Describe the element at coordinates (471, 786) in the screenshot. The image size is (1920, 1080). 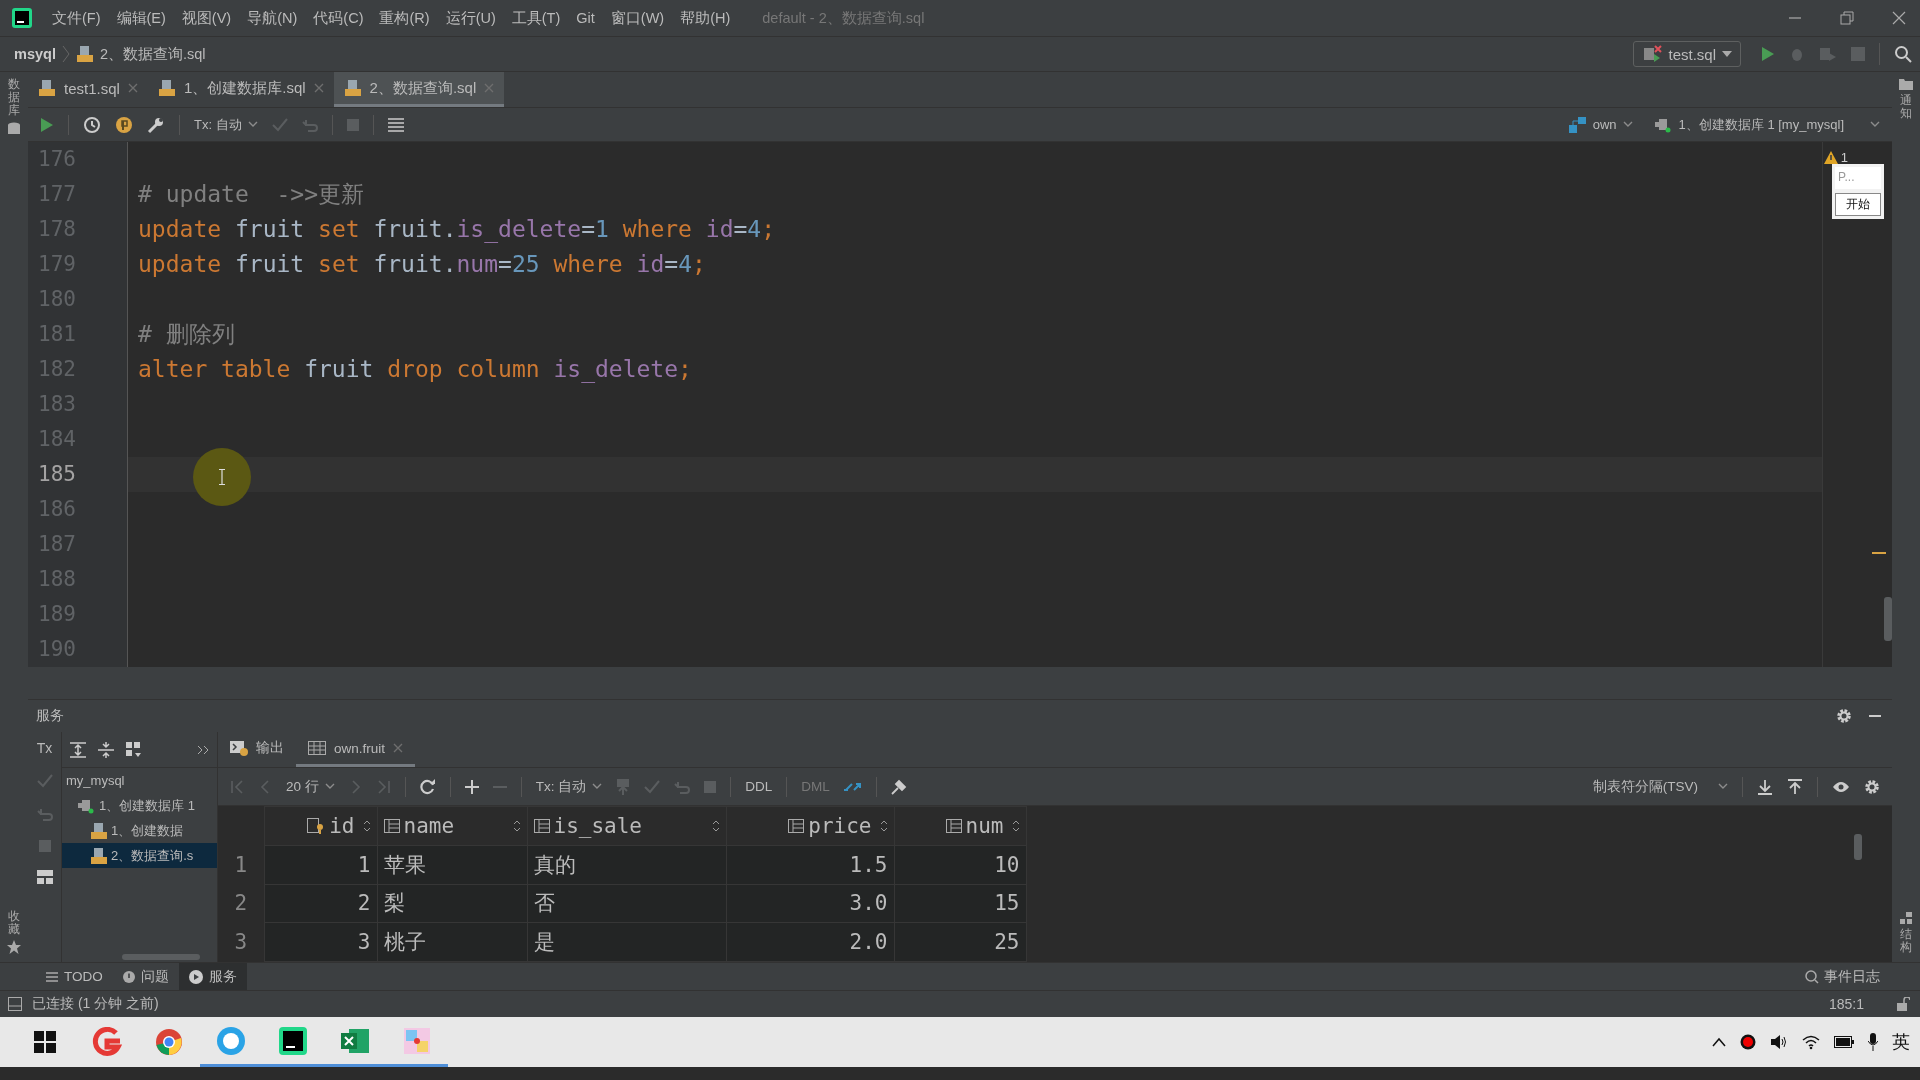
I see `add-icon` at that location.